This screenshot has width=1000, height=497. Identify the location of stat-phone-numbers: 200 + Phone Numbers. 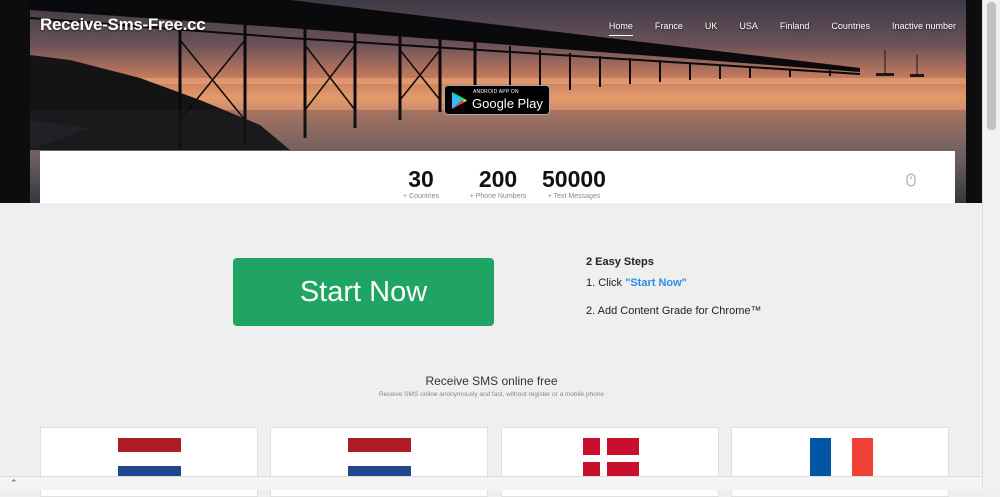
(498, 183).